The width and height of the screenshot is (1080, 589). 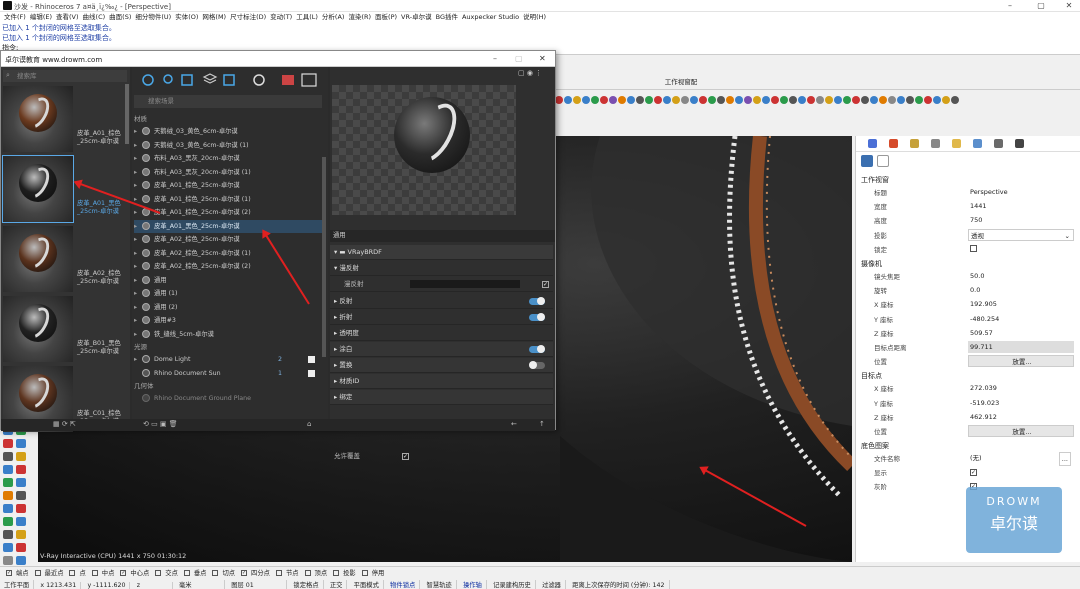 I want to click on material-name: 皮革_B01_黑色 _25cm-卓尔谟, so click(x=103, y=348).